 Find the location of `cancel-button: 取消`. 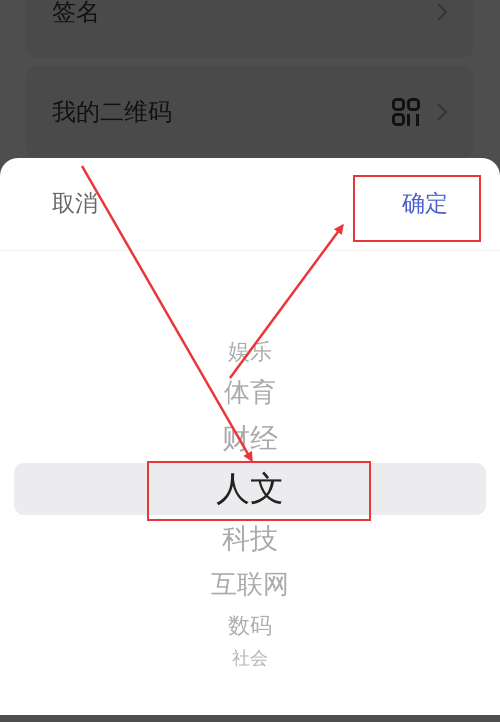

cancel-button: 取消 is located at coordinates (75, 204).